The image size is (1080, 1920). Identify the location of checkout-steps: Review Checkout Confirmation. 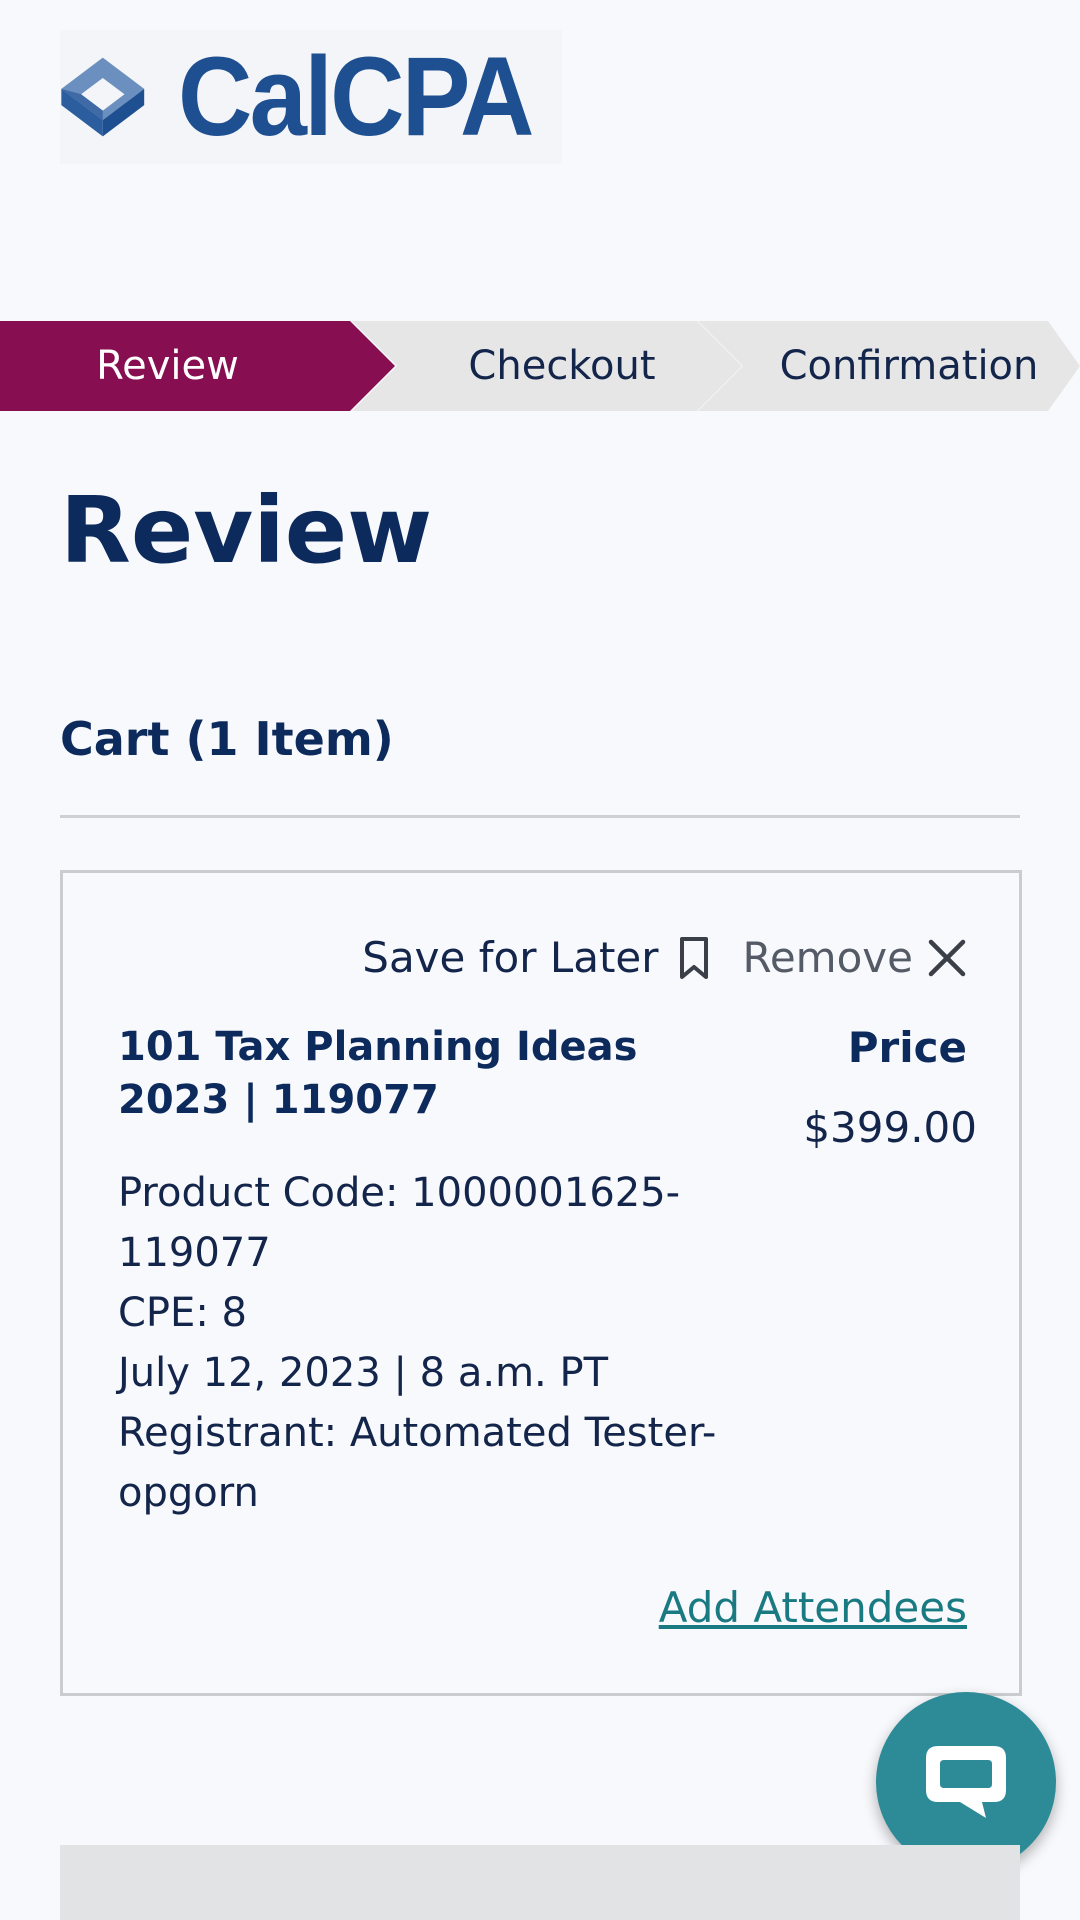
(540, 366).